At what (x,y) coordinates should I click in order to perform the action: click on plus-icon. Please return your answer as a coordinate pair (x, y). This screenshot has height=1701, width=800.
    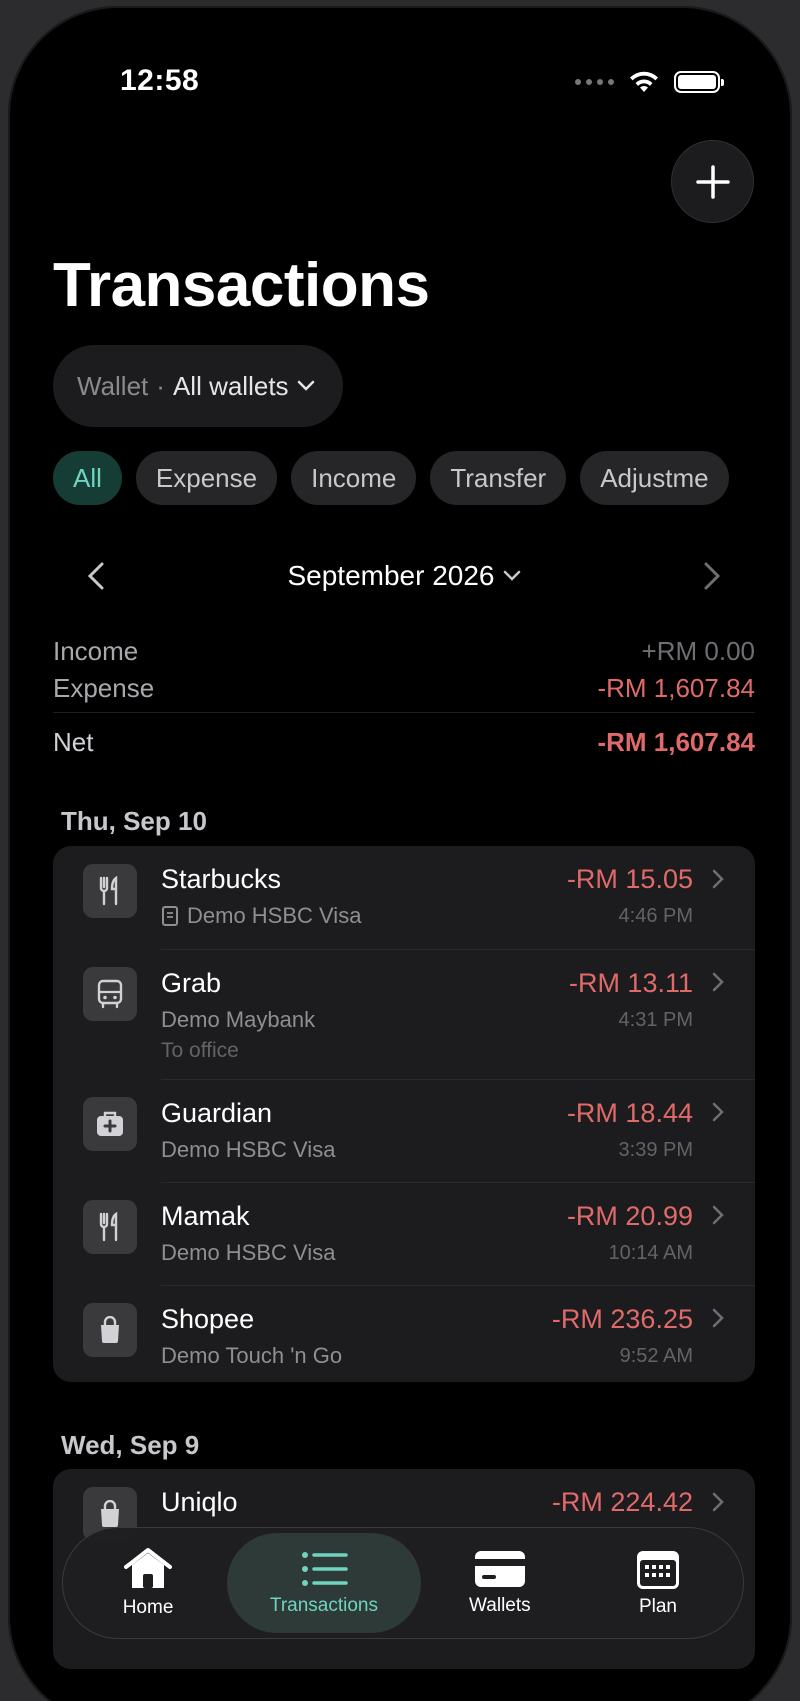
    Looking at the image, I should click on (712, 181).